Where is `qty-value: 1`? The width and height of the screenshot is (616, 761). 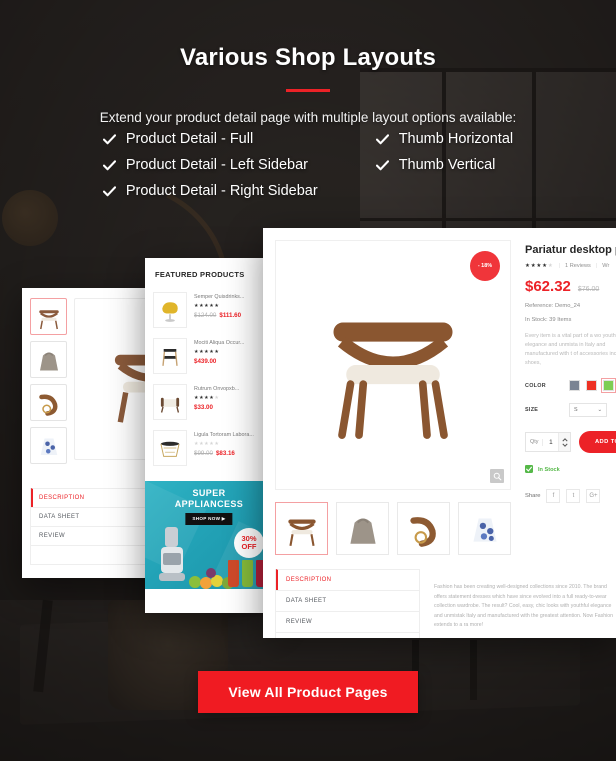 qty-value: 1 is located at coordinates (550, 442).